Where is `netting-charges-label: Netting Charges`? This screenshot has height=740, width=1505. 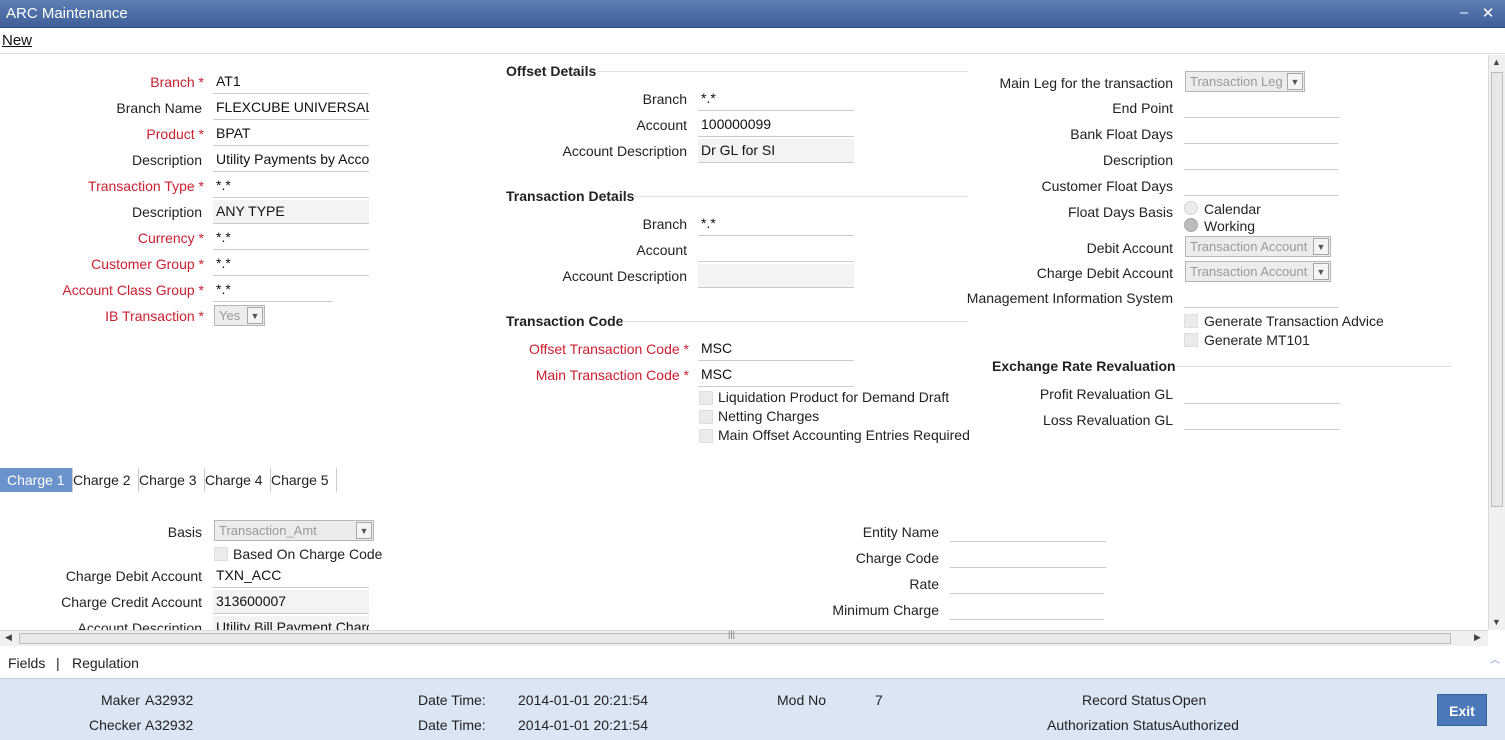
netting-charges-label: Netting Charges is located at coordinates (769, 416).